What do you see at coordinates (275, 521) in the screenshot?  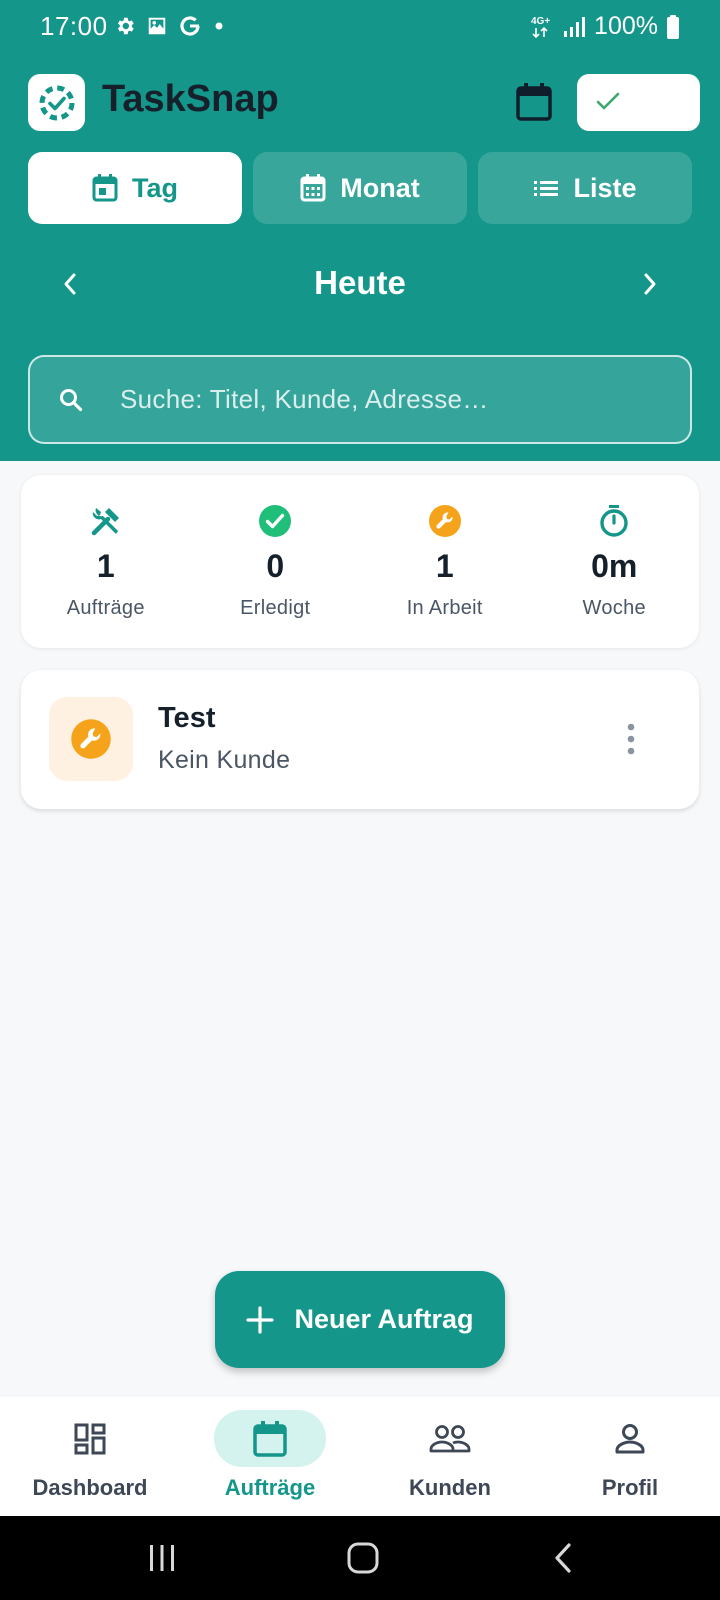 I see `check-circle-icon` at bounding box center [275, 521].